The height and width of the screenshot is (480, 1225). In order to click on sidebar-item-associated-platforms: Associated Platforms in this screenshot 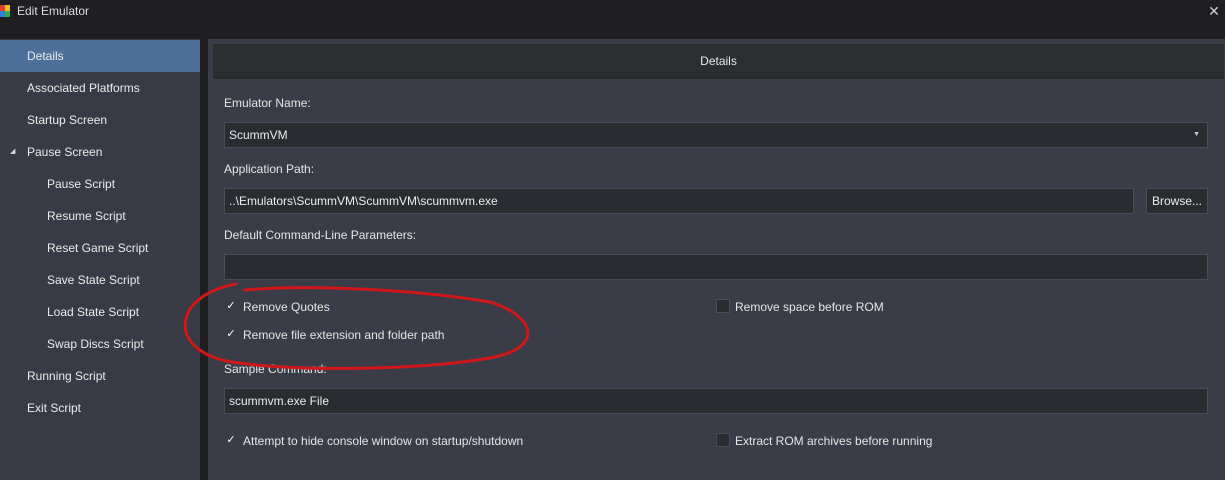, I will do `click(100, 88)`.